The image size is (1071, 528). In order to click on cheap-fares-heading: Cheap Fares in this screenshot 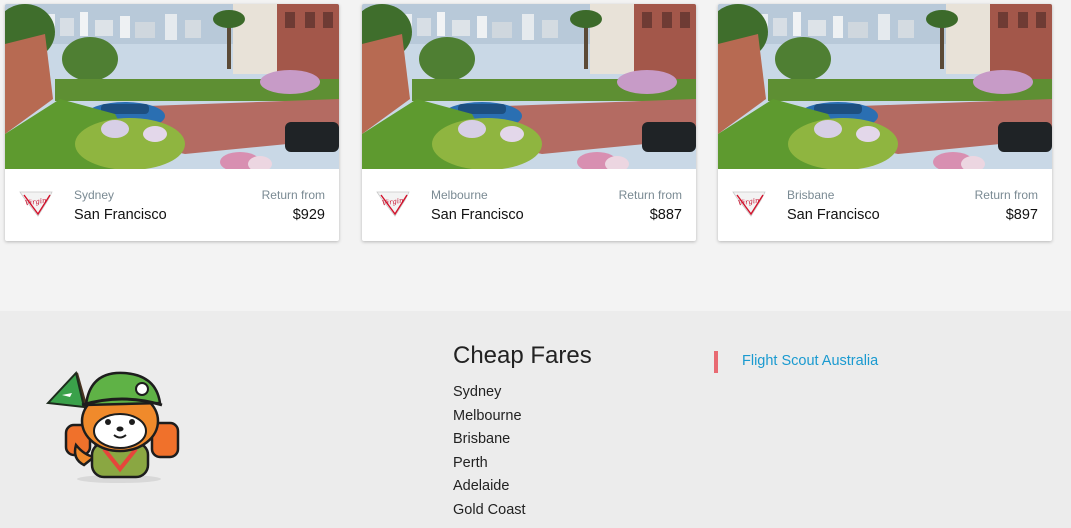, I will do `click(522, 355)`.